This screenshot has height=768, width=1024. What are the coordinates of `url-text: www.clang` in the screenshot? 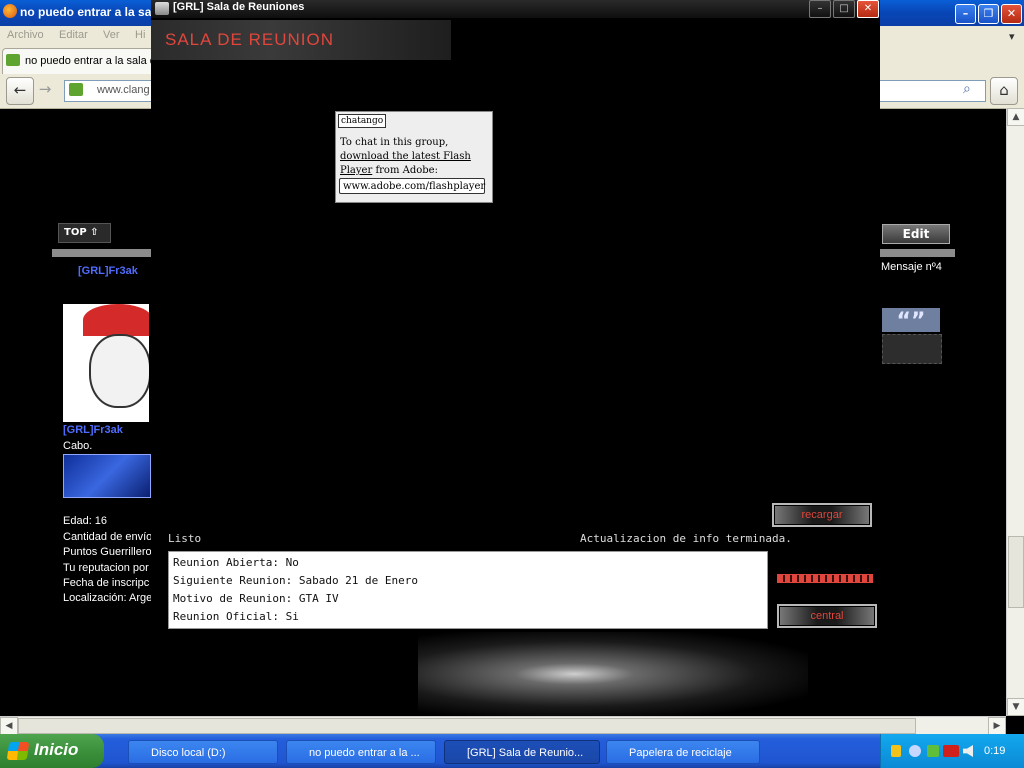 It's located at (123, 90).